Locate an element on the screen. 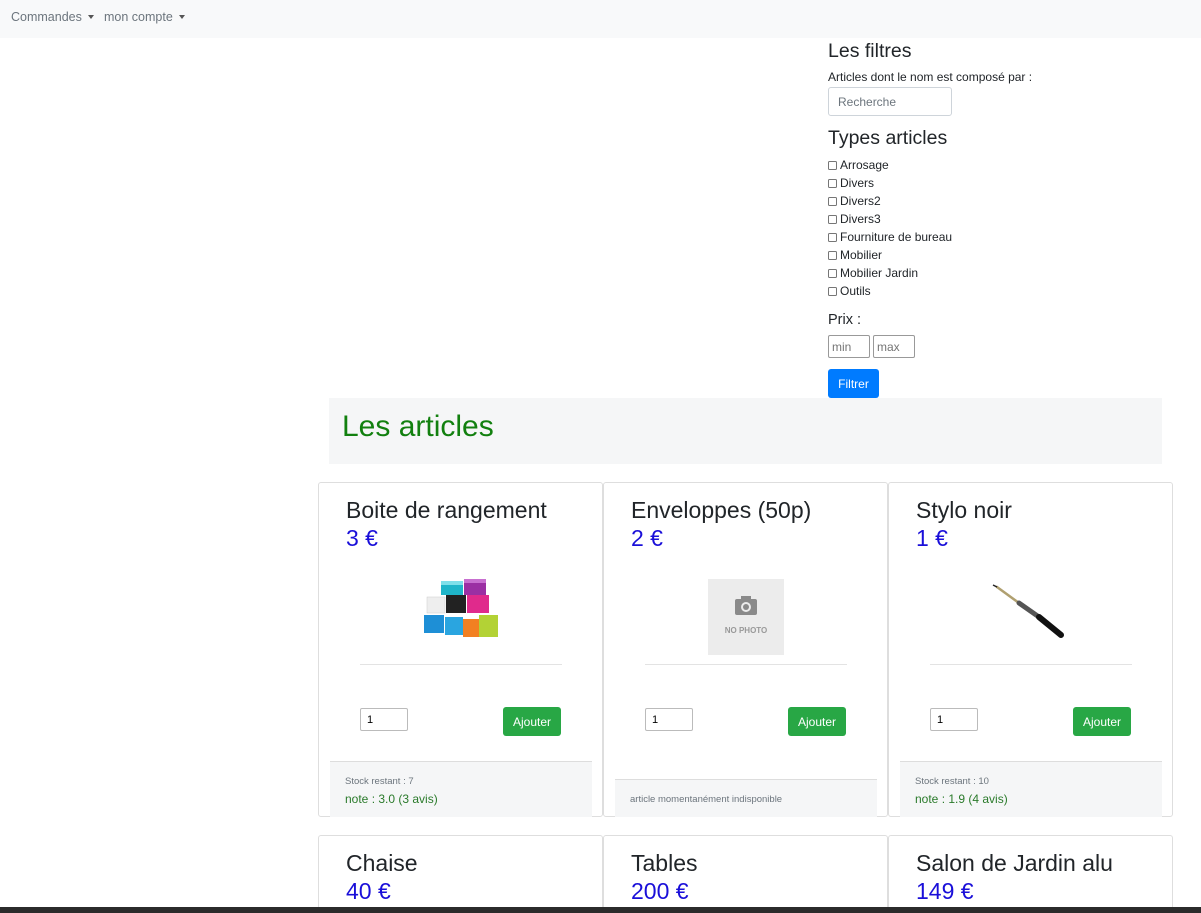 The width and height of the screenshot is (1201, 913). type-label: Outils is located at coordinates (855, 291).